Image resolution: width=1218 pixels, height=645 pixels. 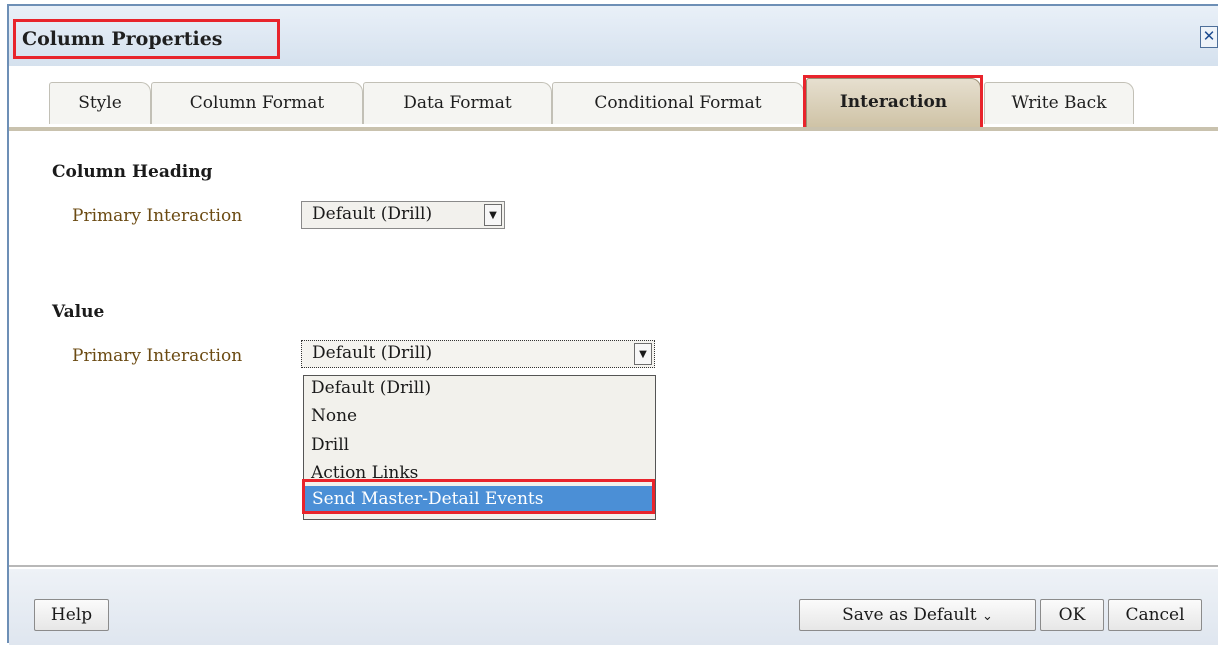 I want to click on value-heading: Value, so click(x=78, y=312).